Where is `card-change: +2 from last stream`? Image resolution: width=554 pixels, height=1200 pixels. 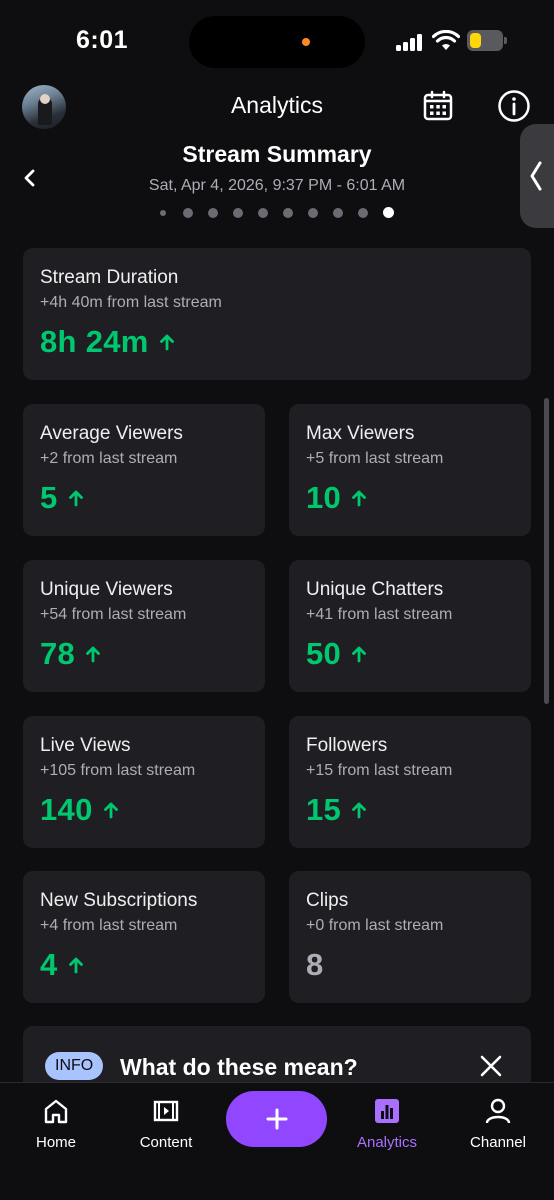 card-change: +2 from last stream is located at coordinates (109, 458).